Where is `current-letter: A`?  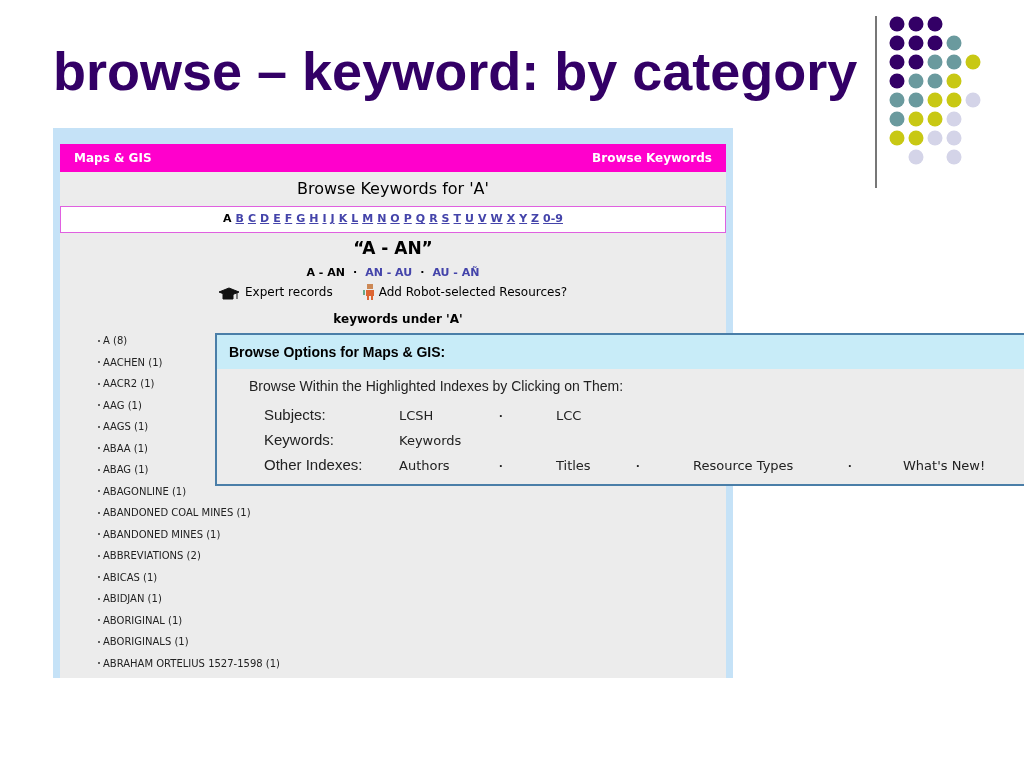 current-letter: A is located at coordinates (227, 219).